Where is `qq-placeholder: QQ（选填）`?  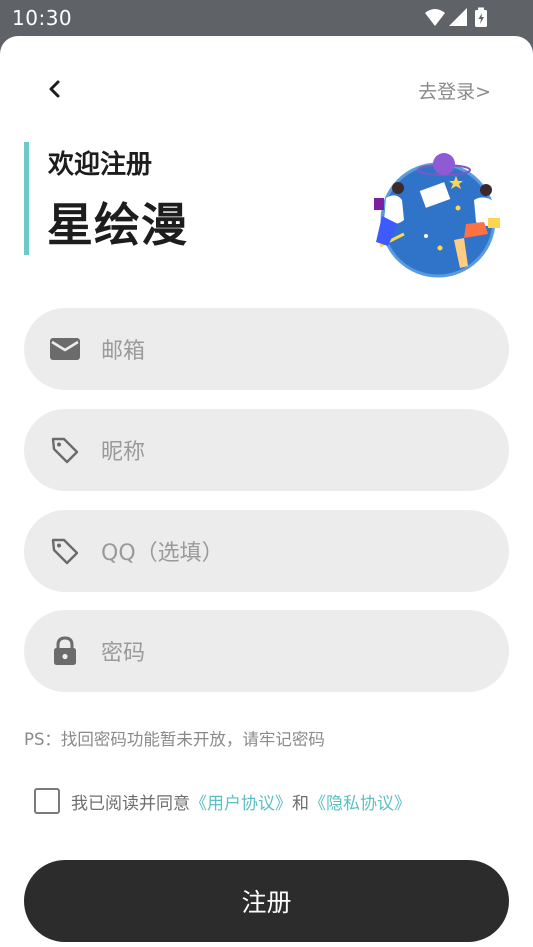 qq-placeholder: QQ（选填） is located at coordinates (162, 553).